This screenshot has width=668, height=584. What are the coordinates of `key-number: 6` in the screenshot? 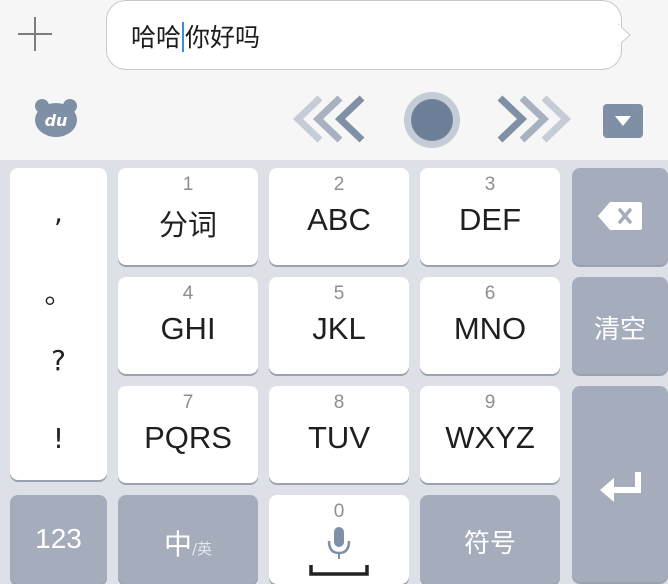 It's located at (490, 293).